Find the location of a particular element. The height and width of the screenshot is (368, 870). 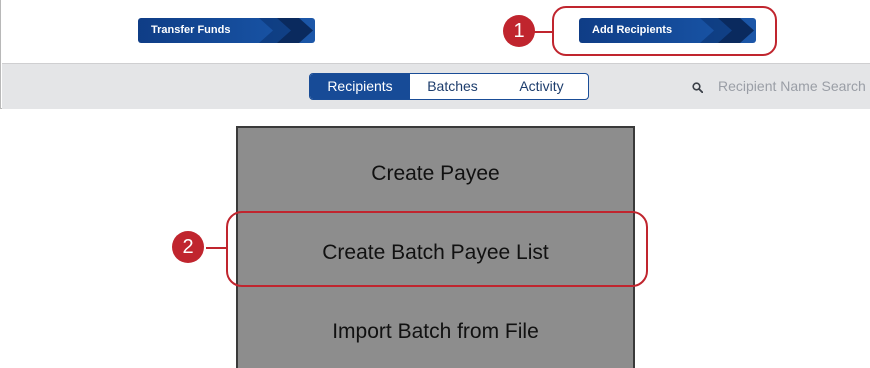

view-tabs: Recipients Batches Activity is located at coordinates (449, 86).